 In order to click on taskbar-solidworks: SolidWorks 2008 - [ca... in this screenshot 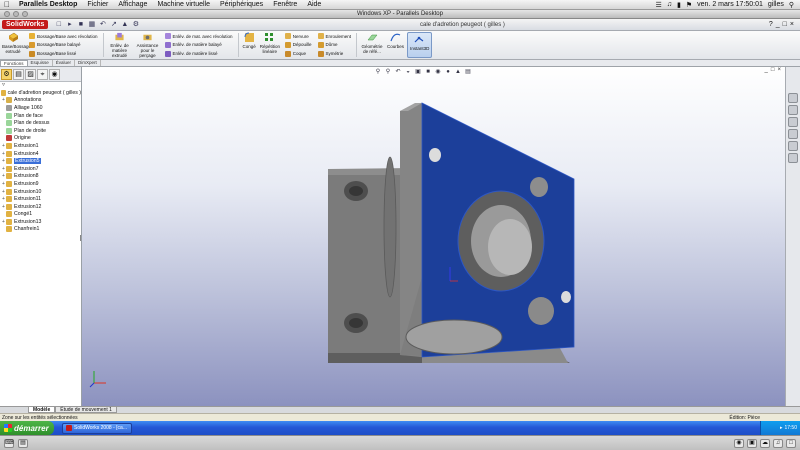, I will do `click(97, 428)`.